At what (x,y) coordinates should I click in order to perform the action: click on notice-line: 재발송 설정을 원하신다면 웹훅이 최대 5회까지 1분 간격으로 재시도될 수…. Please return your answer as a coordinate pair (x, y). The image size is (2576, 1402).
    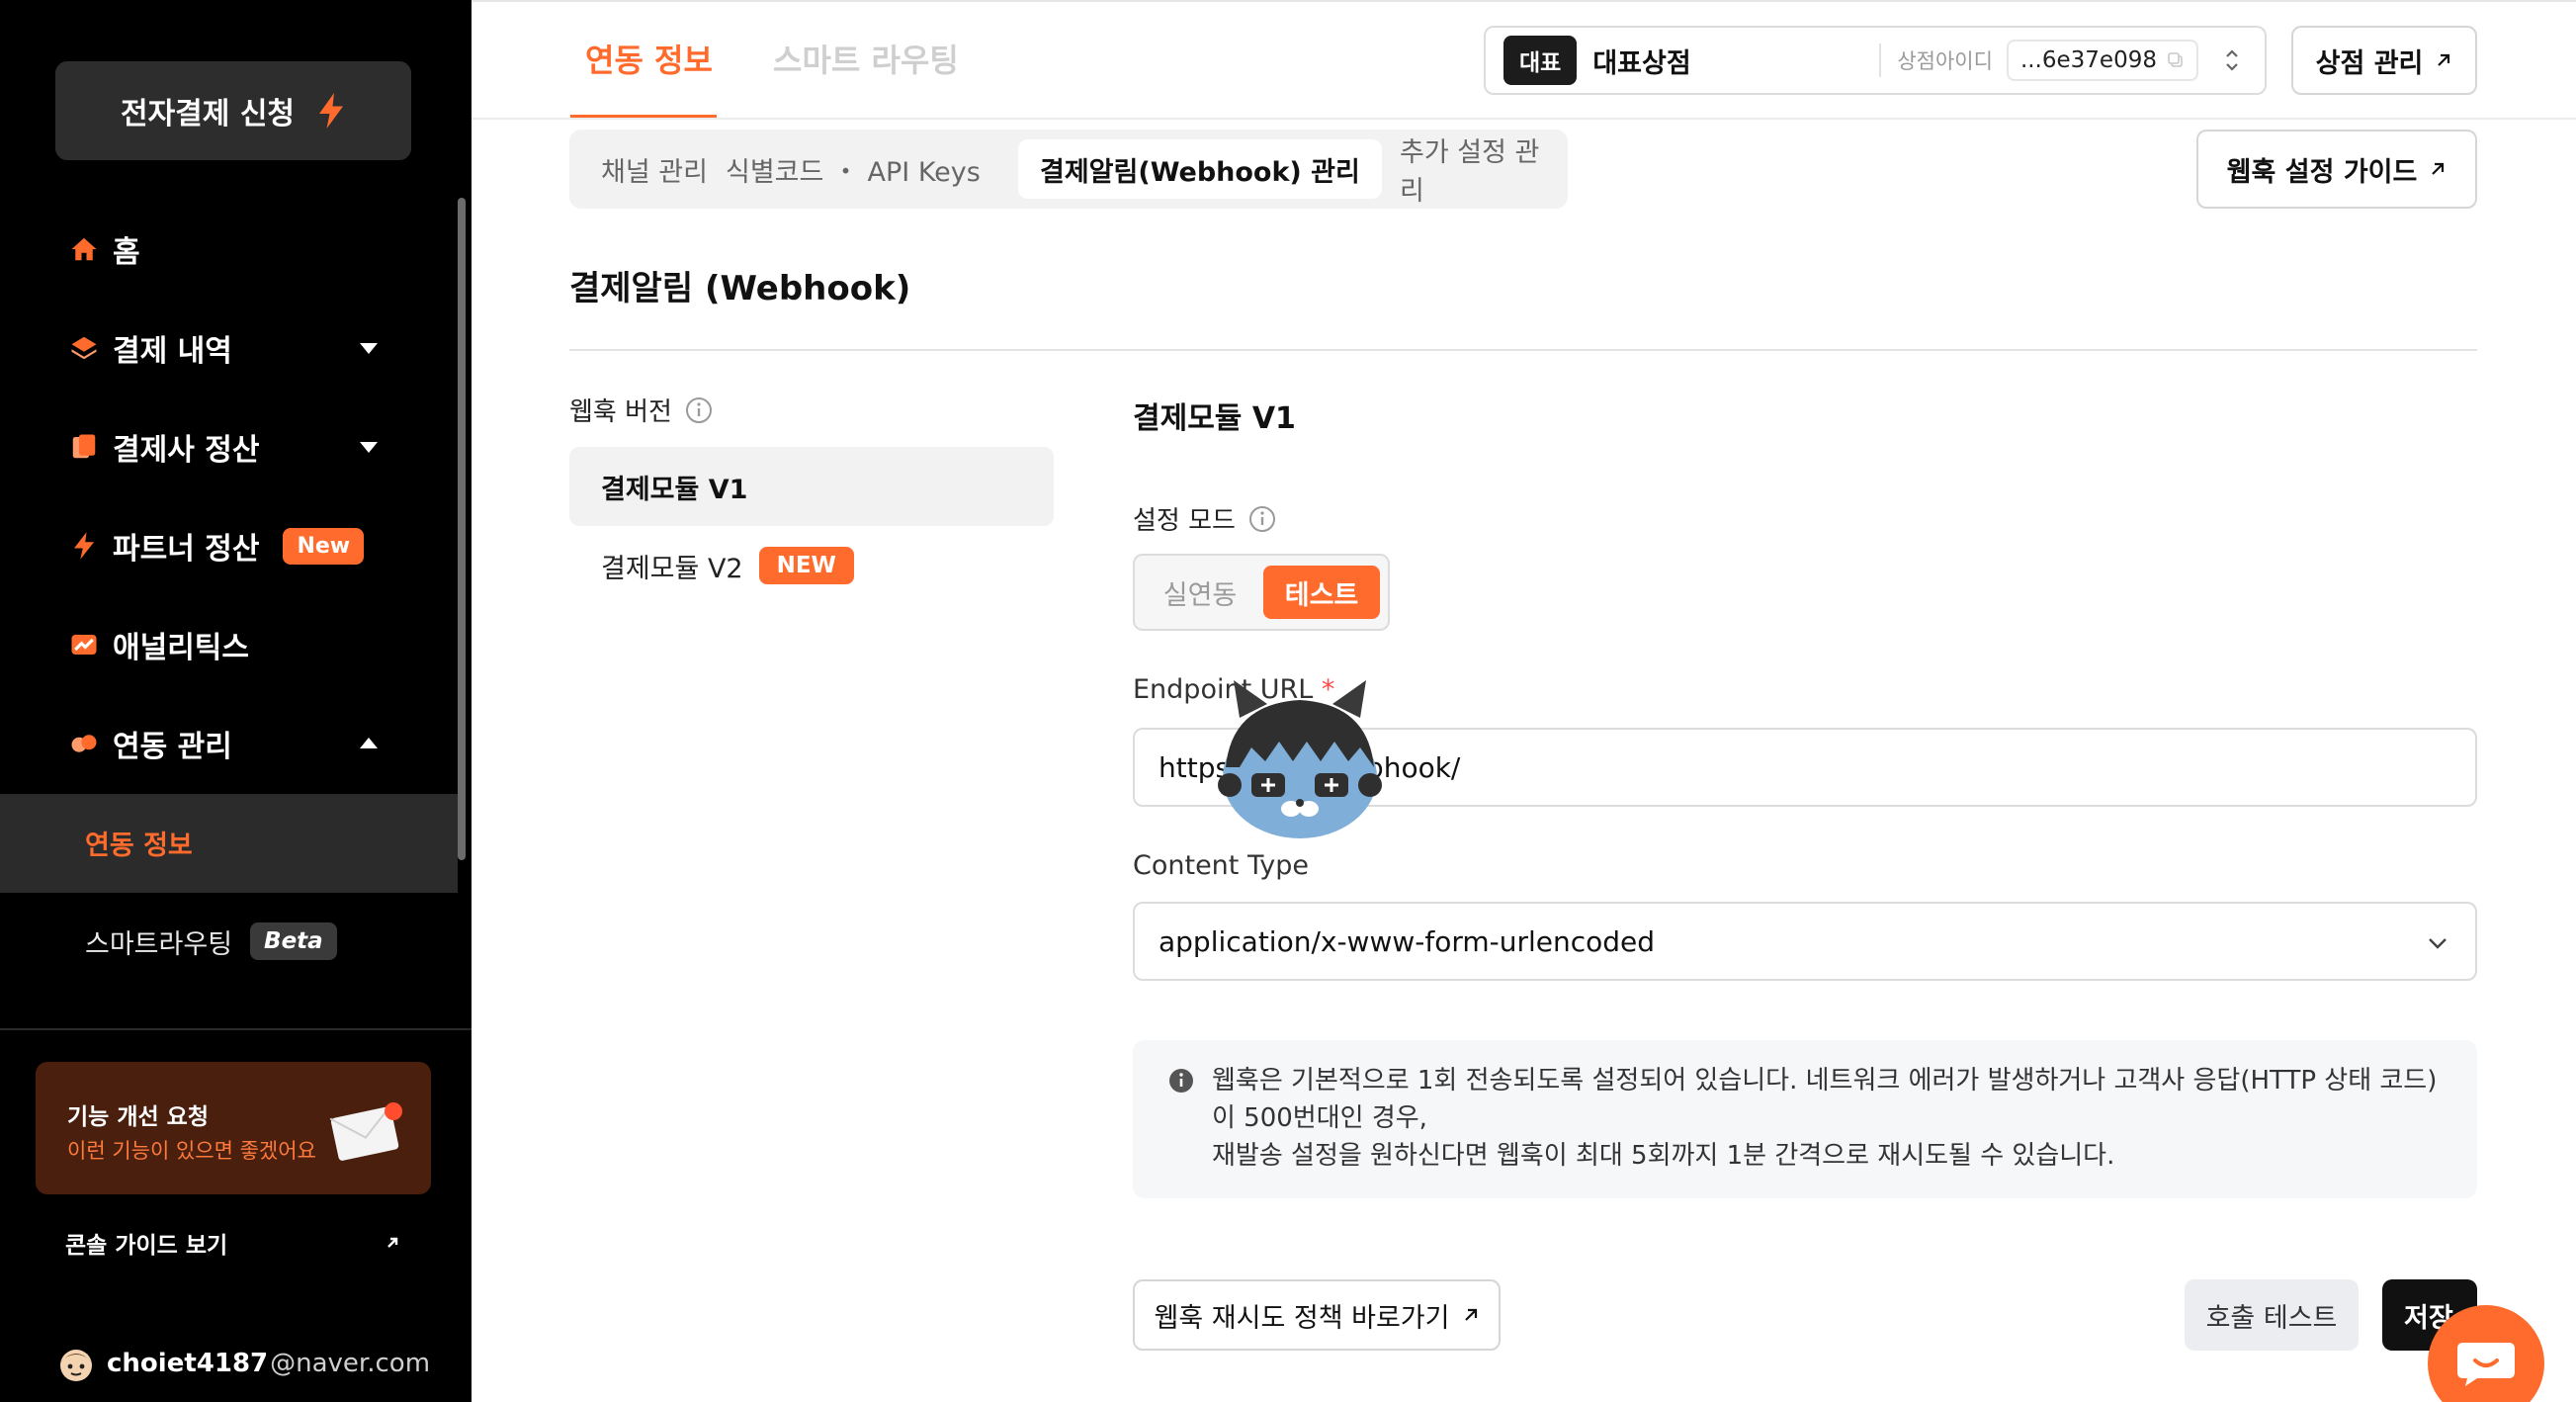
    Looking at the image, I should click on (1663, 1156).